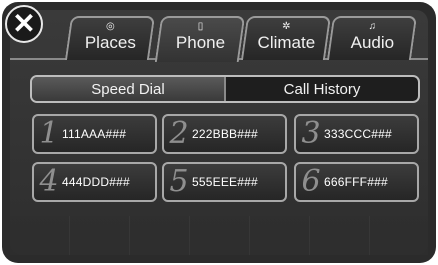 Image resolution: width=438 pixels, height=265 pixels. I want to click on speed-dial-entry-1: 1 111AAA###, so click(94, 134).